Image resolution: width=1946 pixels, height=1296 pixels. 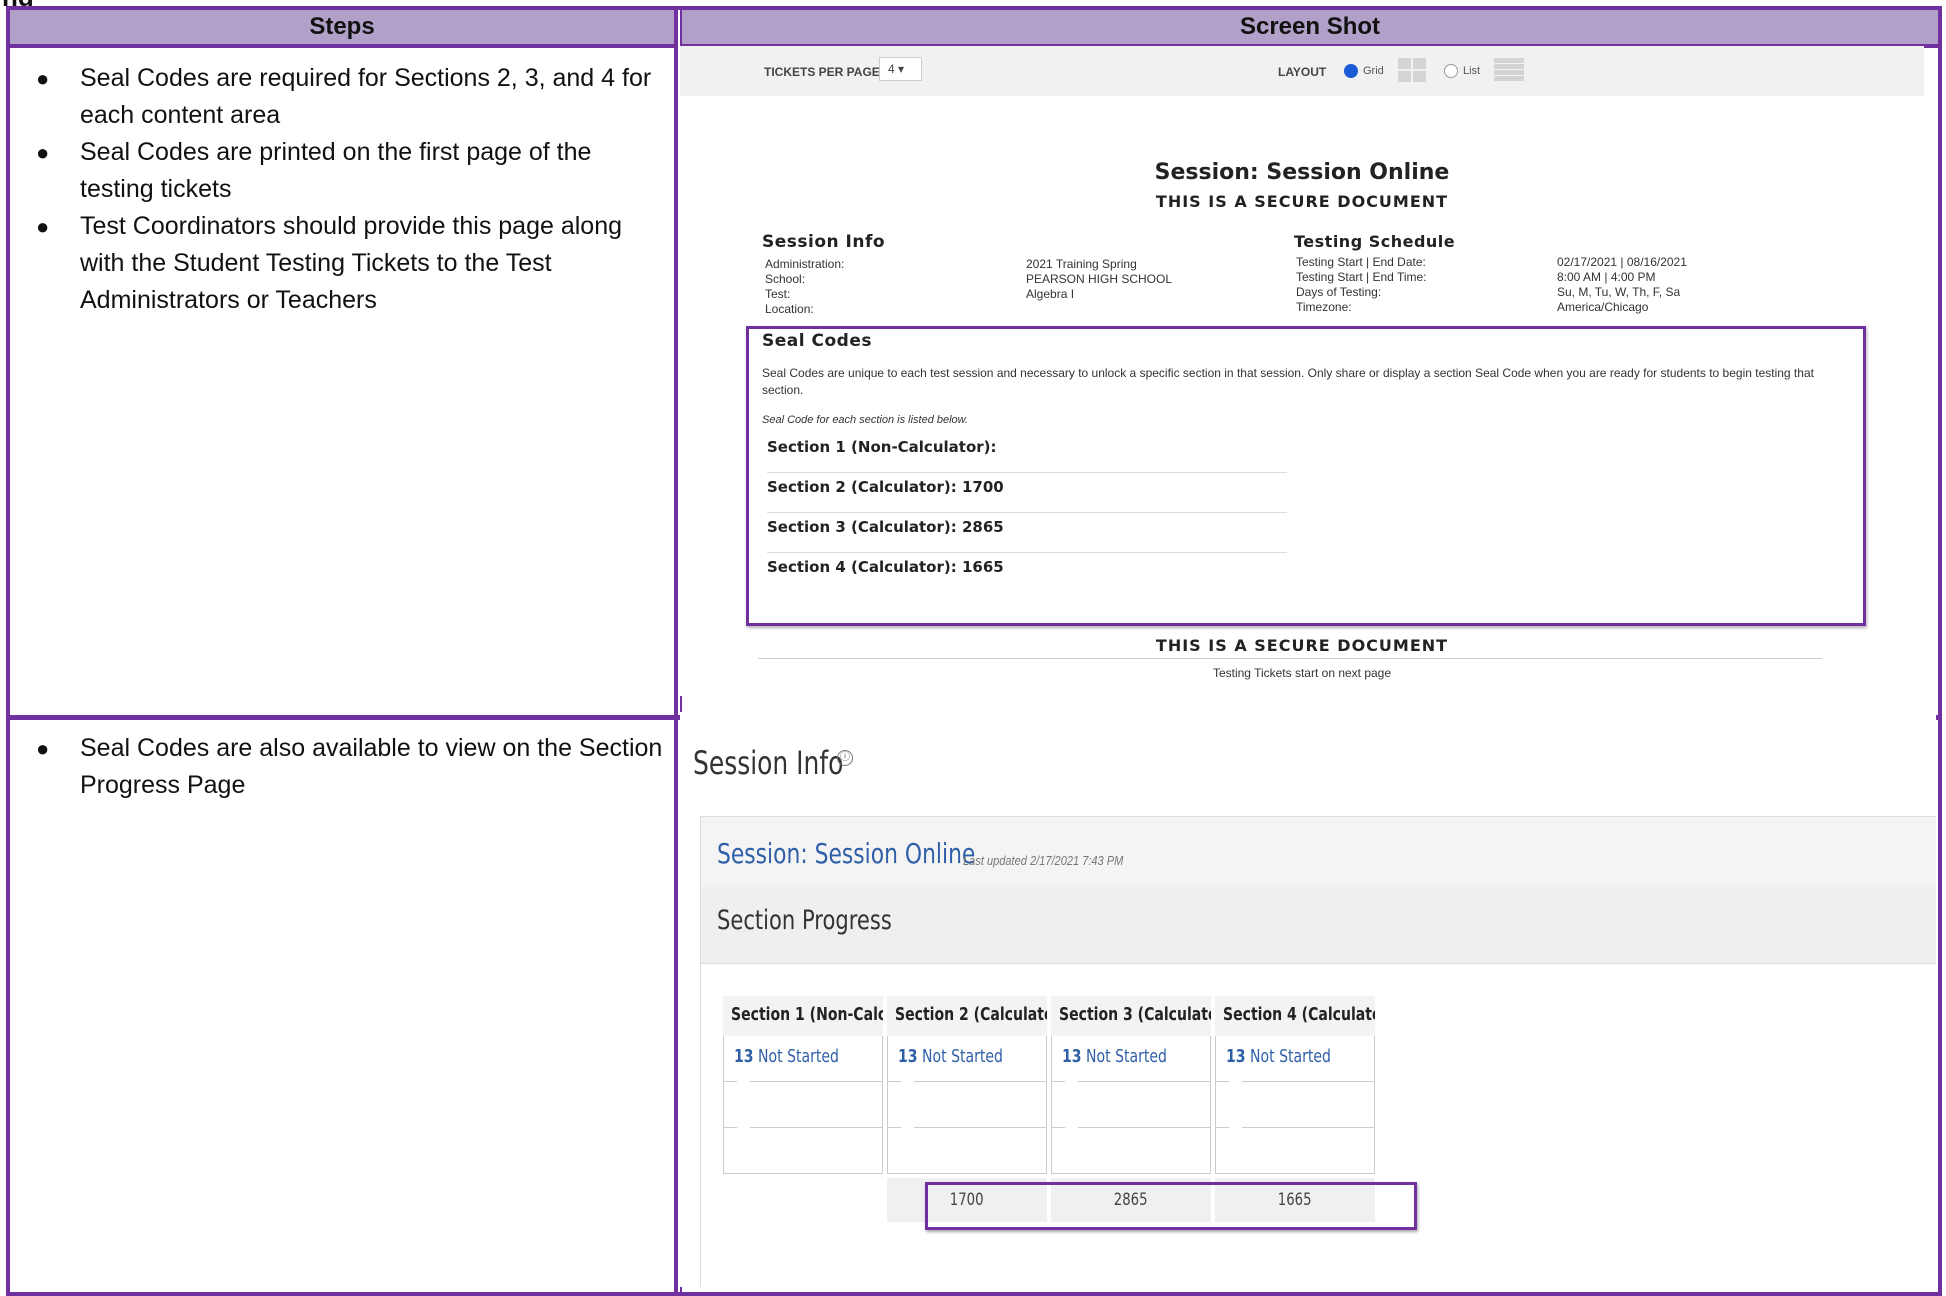 What do you see at coordinates (1295, 1016) in the screenshot?
I see `section-column-header: Section 4 (Calculator)` at bounding box center [1295, 1016].